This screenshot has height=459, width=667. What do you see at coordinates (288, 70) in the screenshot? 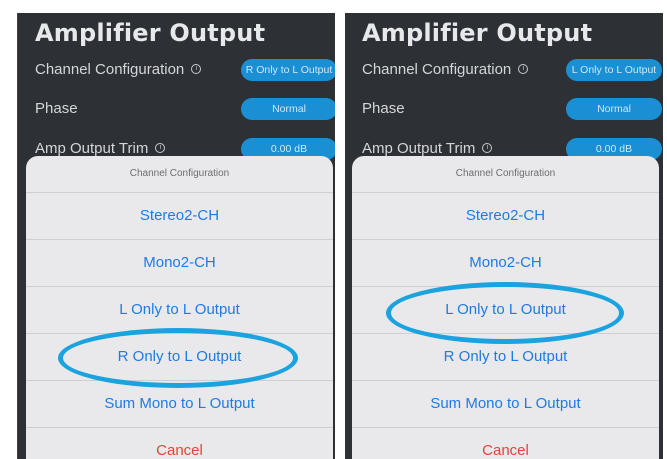
I see `channel-configuration-button: R Only to L Output` at bounding box center [288, 70].